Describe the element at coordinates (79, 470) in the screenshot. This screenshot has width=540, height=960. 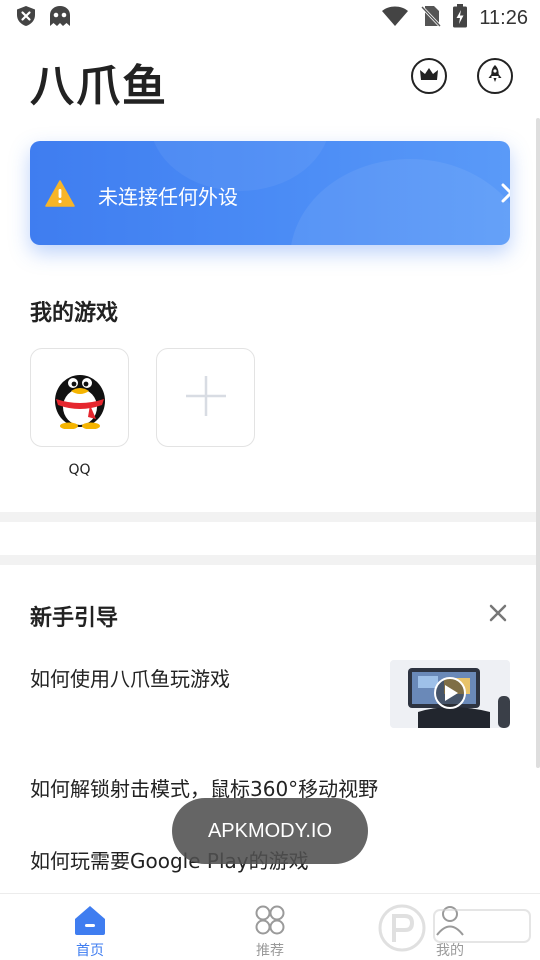
I see `game-label-qq: QQ` at that location.